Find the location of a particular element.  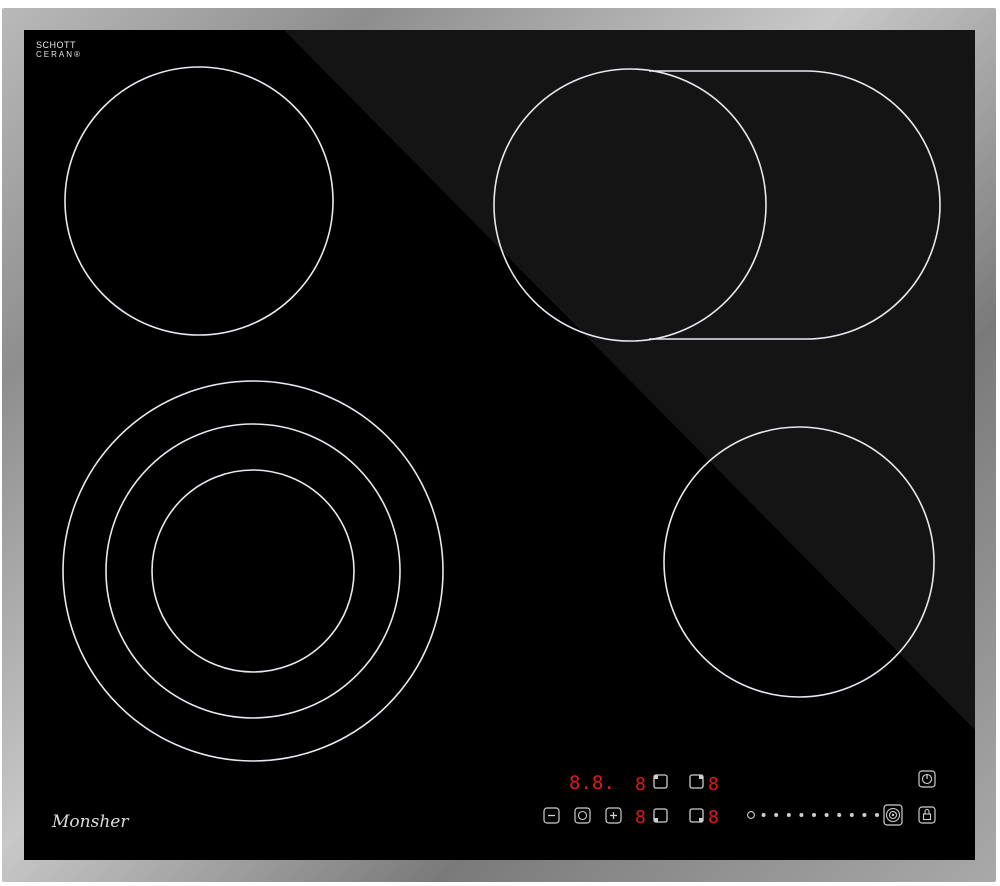

logo-line-1: SCHOTT is located at coordinates (56, 45).